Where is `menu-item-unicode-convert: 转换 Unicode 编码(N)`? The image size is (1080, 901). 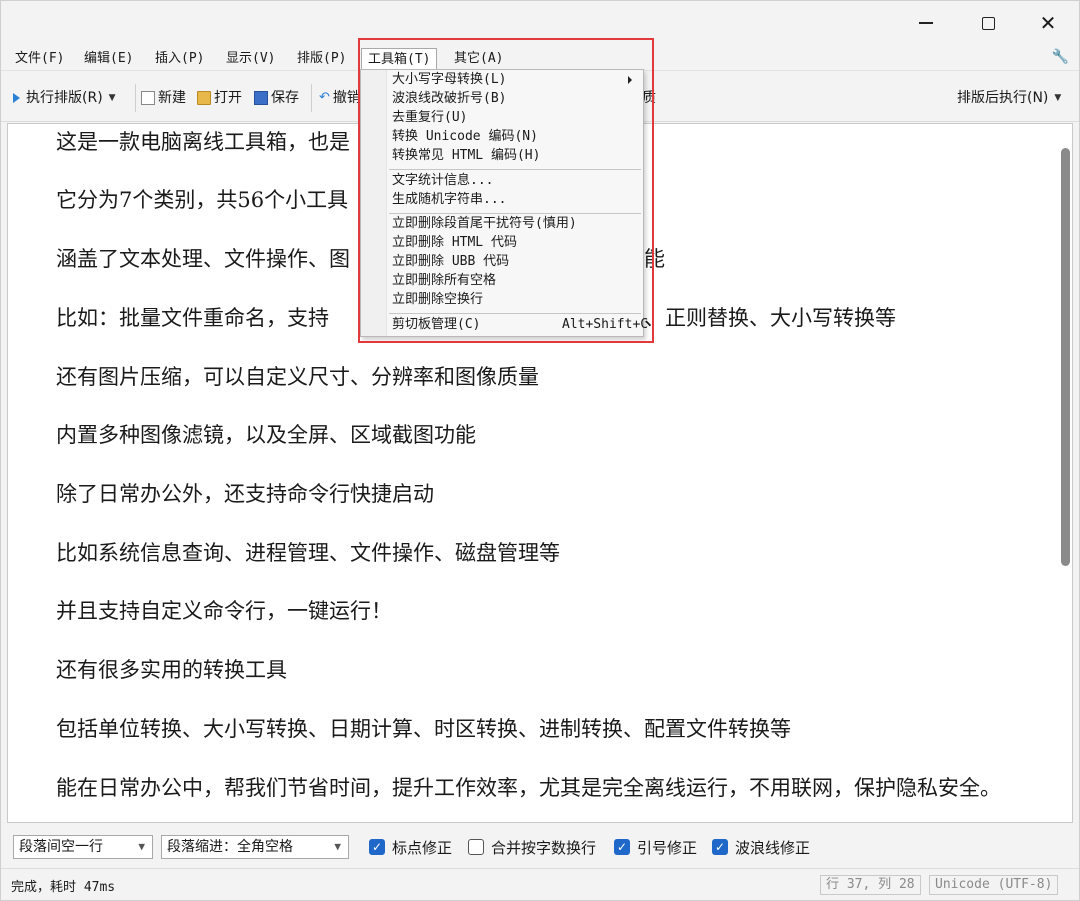 menu-item-unicode-convert: 转换 Unicode 编码(N) is located at coordinates (465, 137).